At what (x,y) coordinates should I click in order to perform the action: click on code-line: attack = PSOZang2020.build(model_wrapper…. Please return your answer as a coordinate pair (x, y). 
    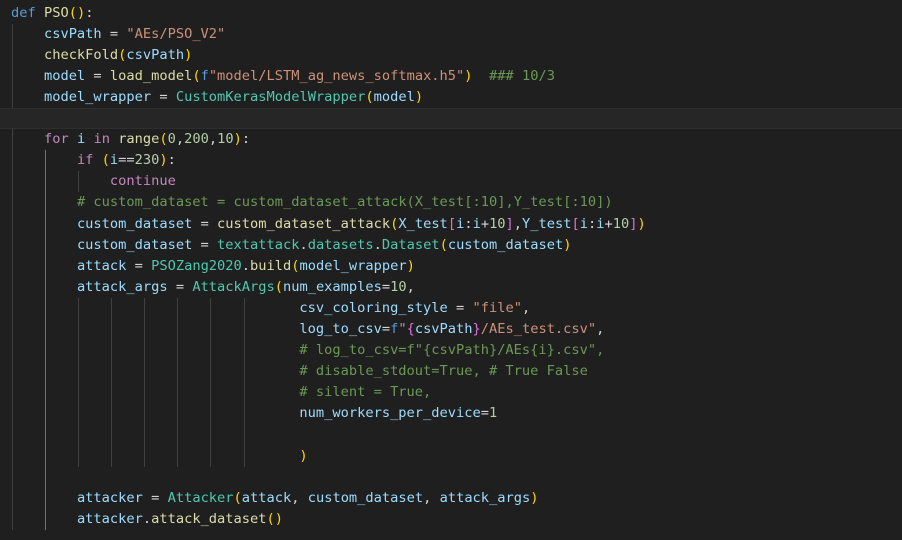
    Looking at the image, I should click on (451, 266).